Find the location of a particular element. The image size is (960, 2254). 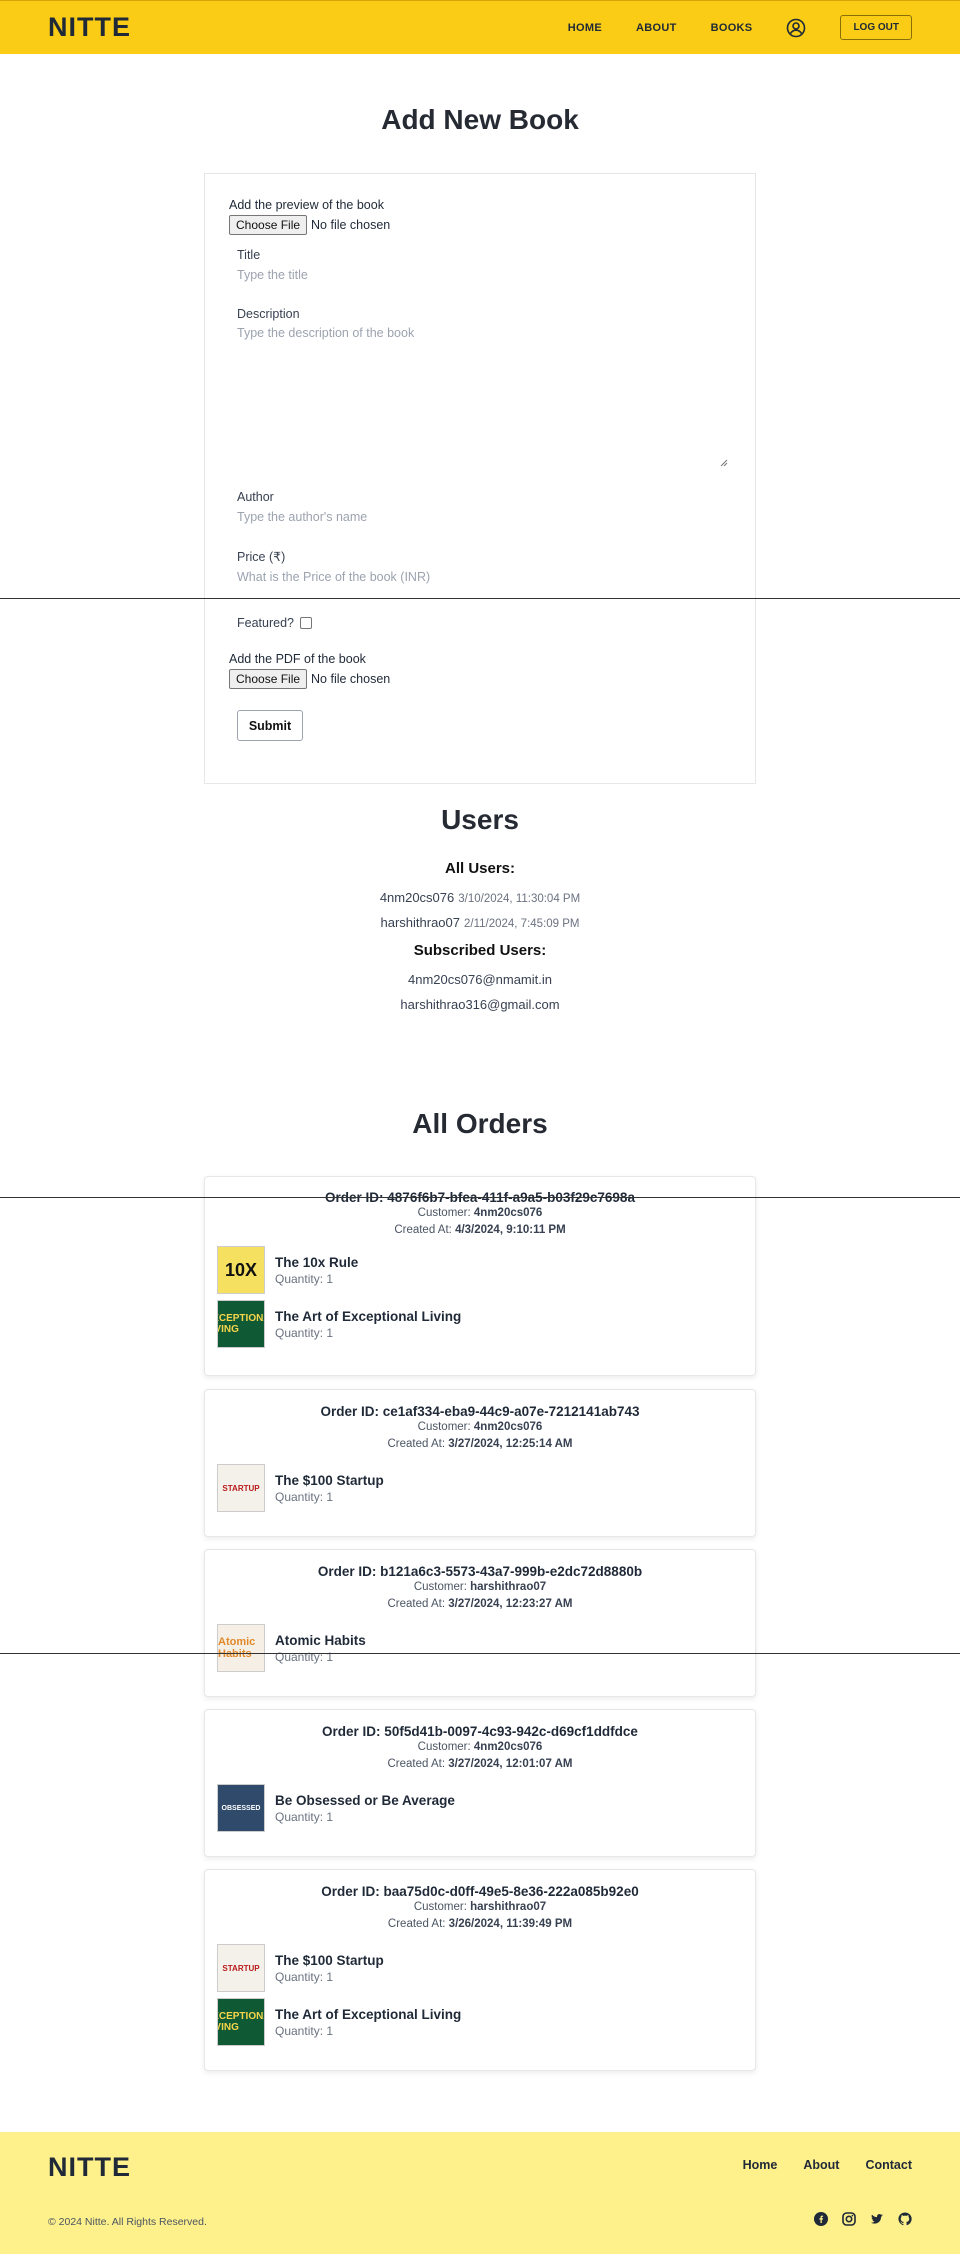

twitter-icon is located at coordinates (877, 2219).